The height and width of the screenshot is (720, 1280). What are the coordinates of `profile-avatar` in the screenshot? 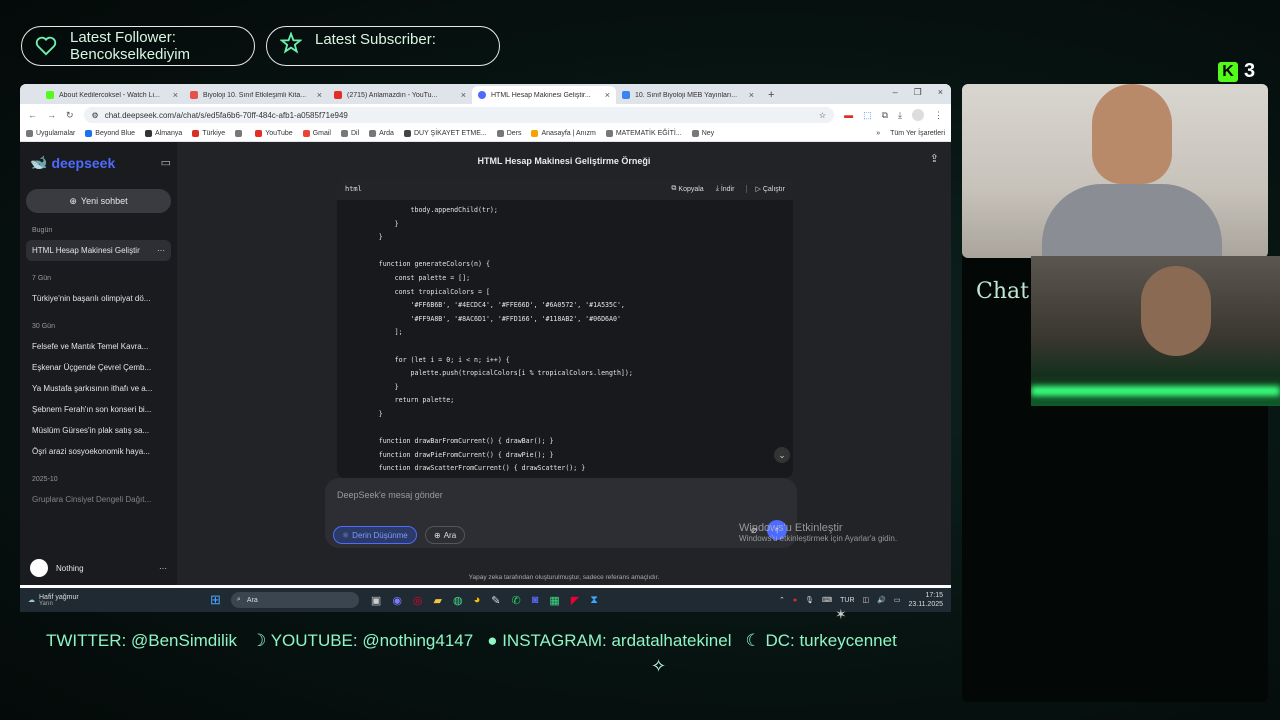 It's located at (918, 115).